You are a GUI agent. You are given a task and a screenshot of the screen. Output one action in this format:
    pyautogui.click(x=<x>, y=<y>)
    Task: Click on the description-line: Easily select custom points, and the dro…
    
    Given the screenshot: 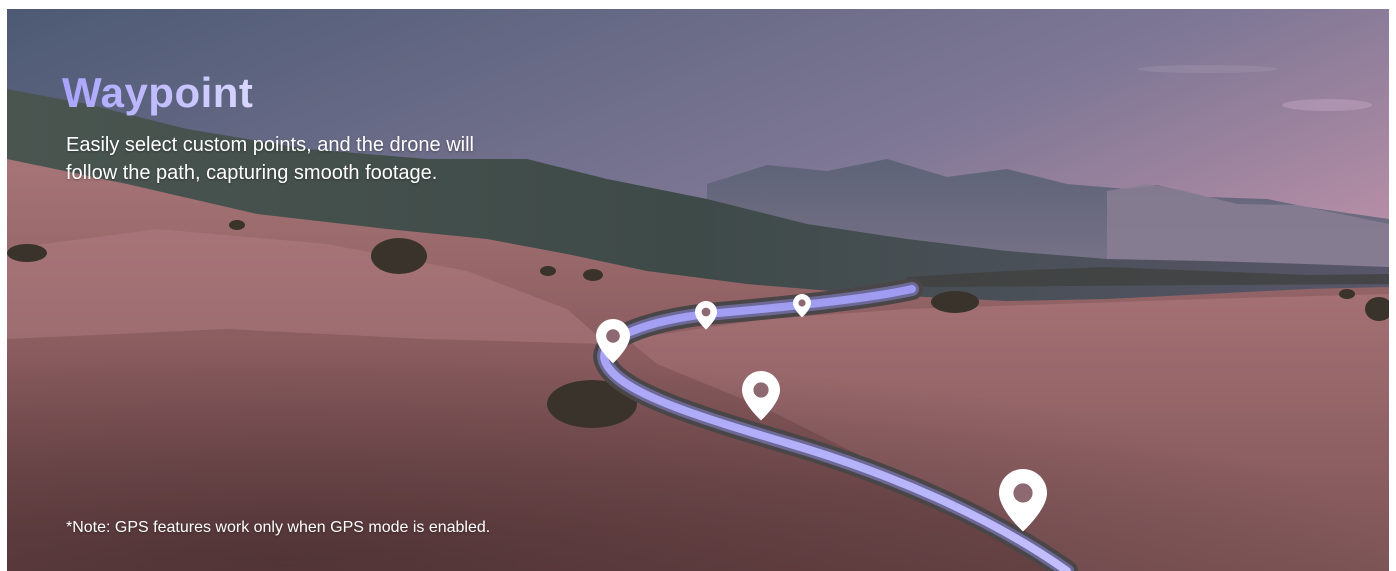 What is the action you would take?
    pyautogui.click(x=270, y=145)
    